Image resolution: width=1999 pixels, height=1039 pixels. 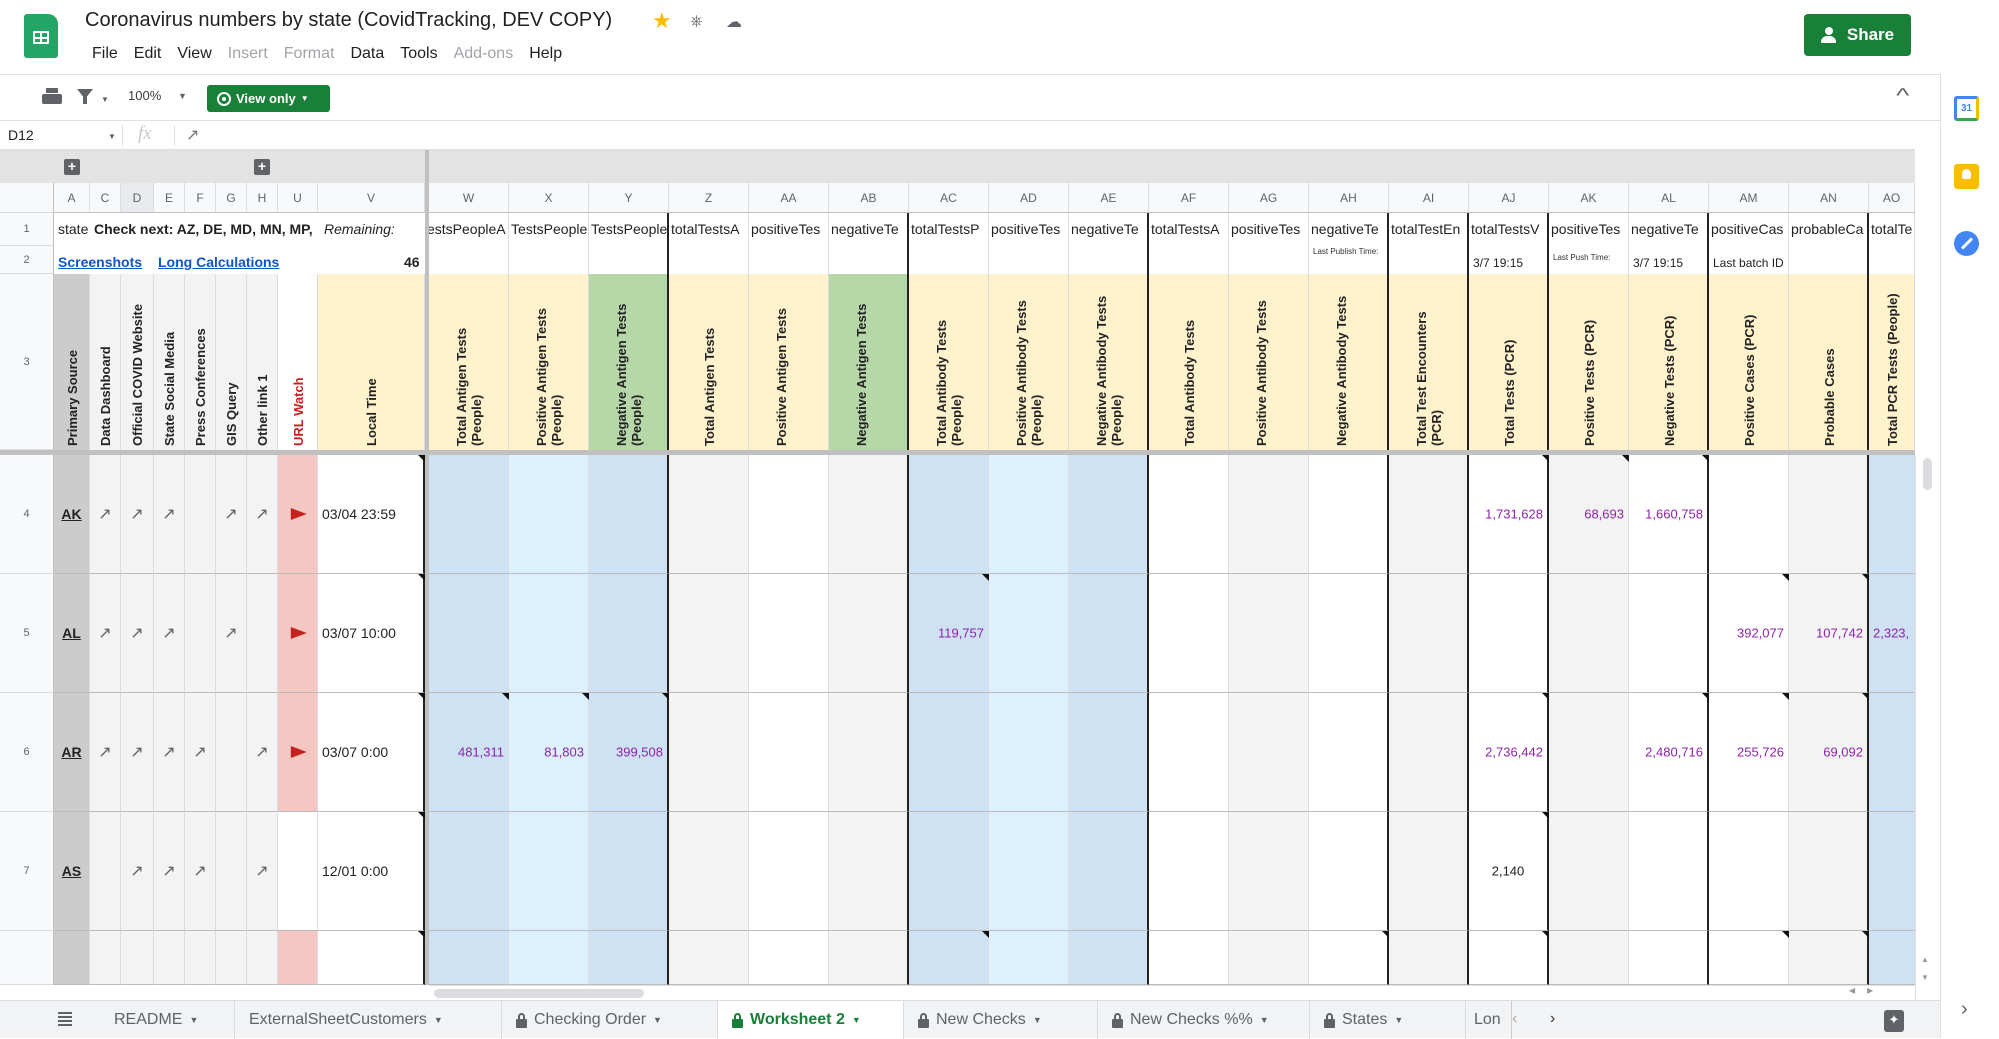 I want to click on column-header-ad: AD, so click(x=1029, y=198).